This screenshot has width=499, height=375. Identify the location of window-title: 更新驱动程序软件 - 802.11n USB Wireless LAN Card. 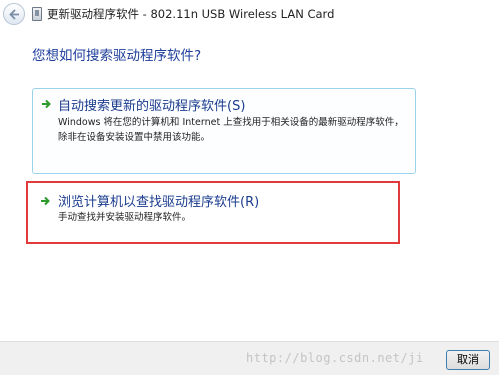
(191, 14).